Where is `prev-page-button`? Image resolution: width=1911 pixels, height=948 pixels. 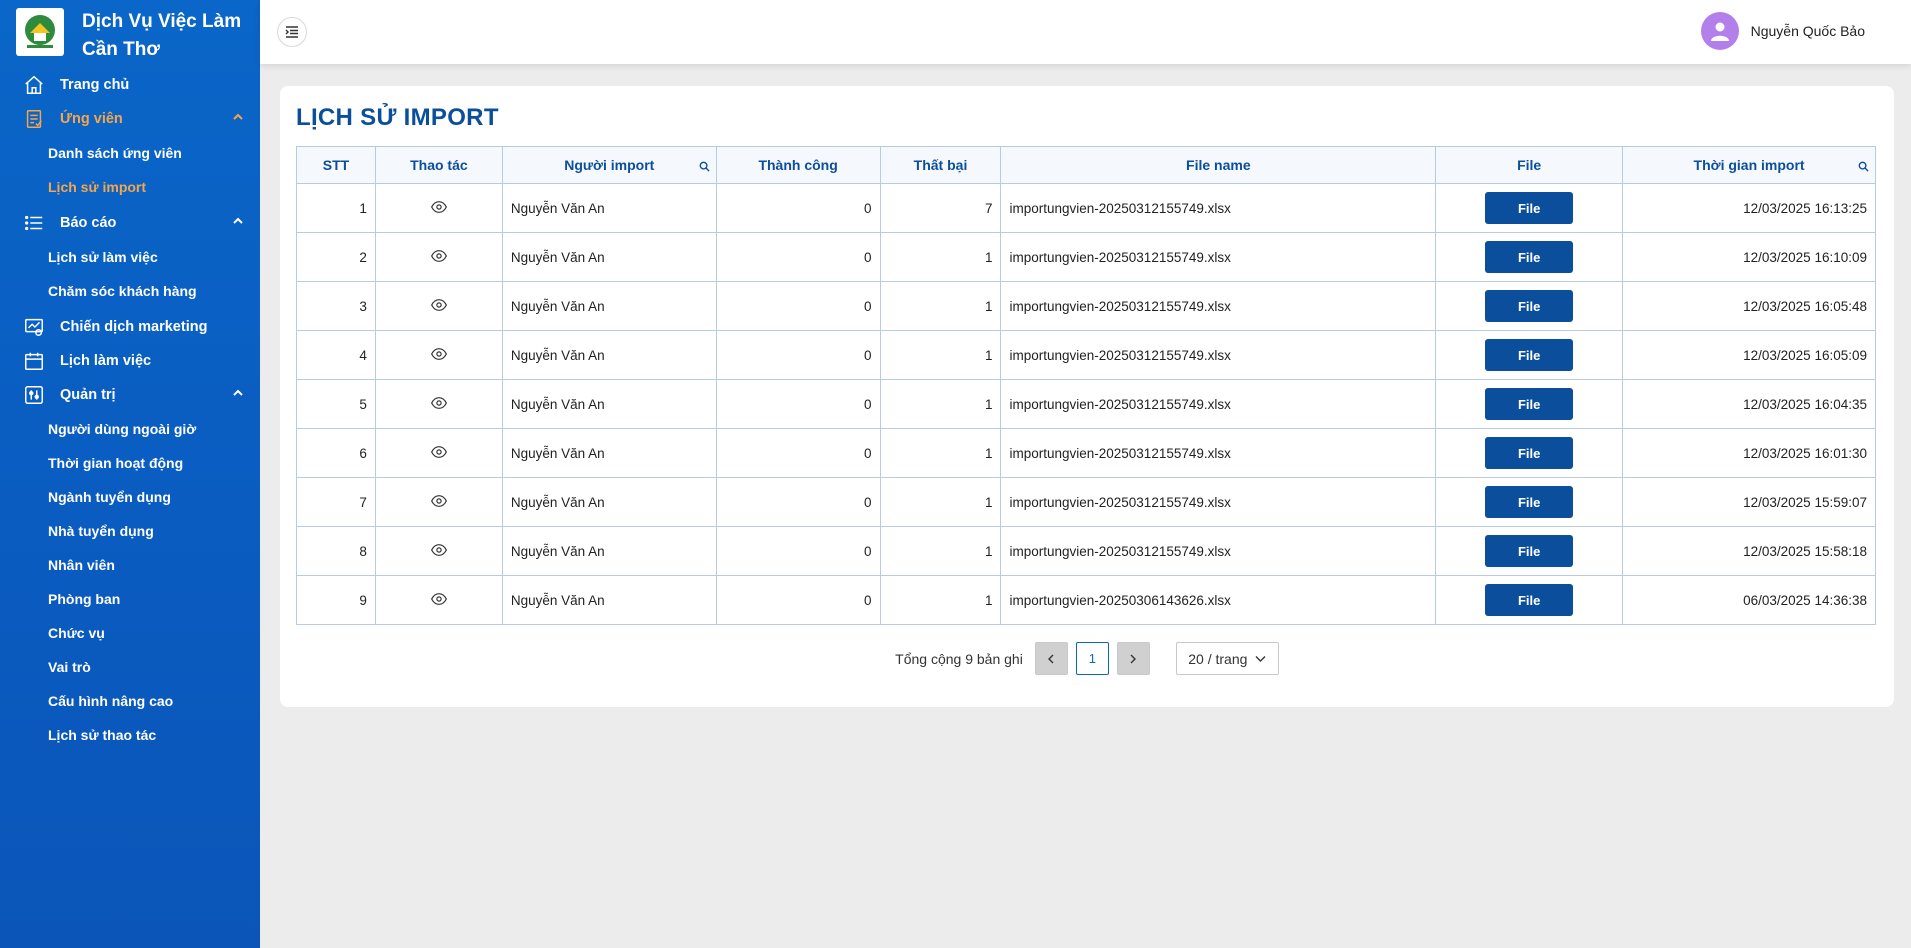
prev-page-button is located at coordinates (1051, 658).